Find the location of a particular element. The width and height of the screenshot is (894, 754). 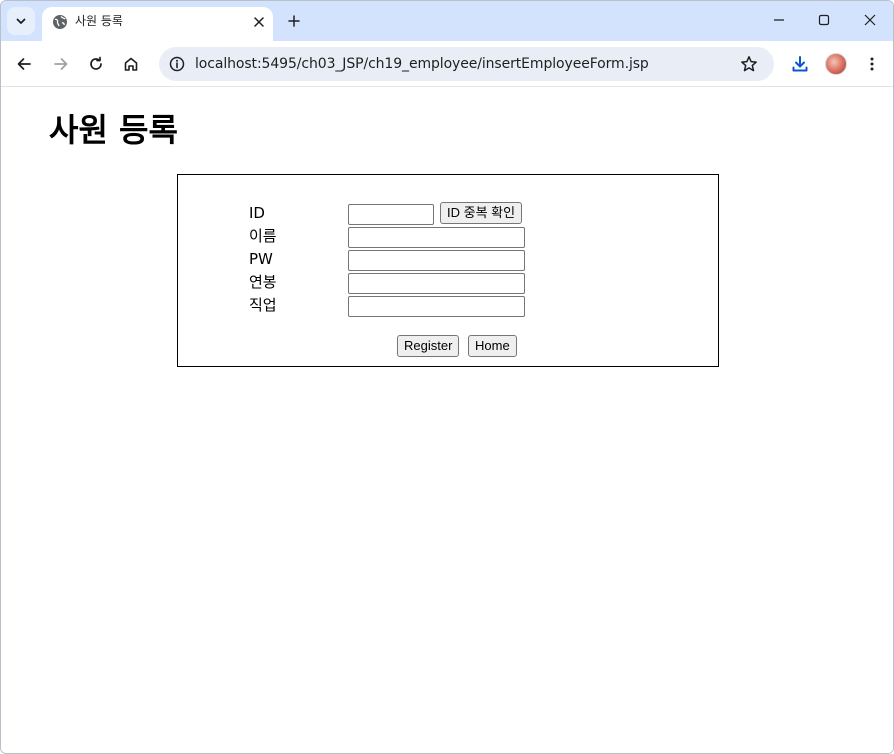

minimize-icon is located at coordinates (779, 20).